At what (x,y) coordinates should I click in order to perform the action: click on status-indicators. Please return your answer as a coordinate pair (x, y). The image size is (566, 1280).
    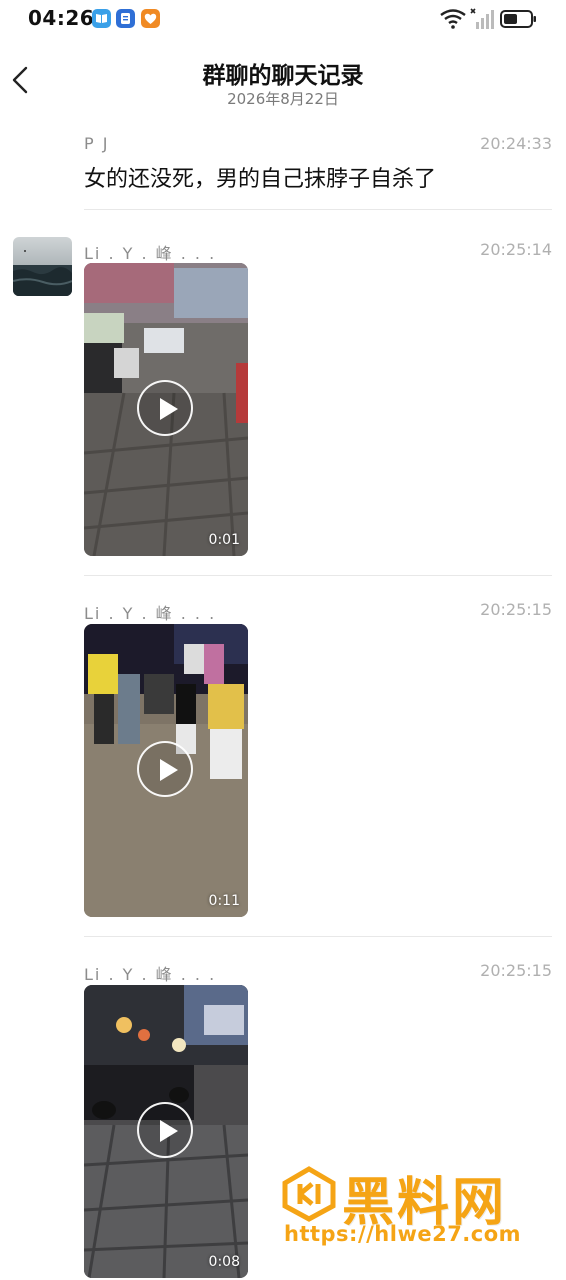
    Looking at the image, I should click on (490, 19).